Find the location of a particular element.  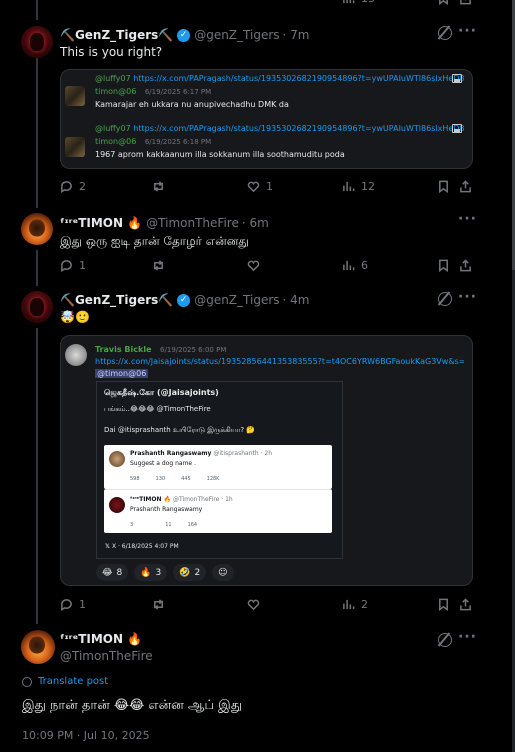

like-count: 1 is located at coordinates (269, 186).